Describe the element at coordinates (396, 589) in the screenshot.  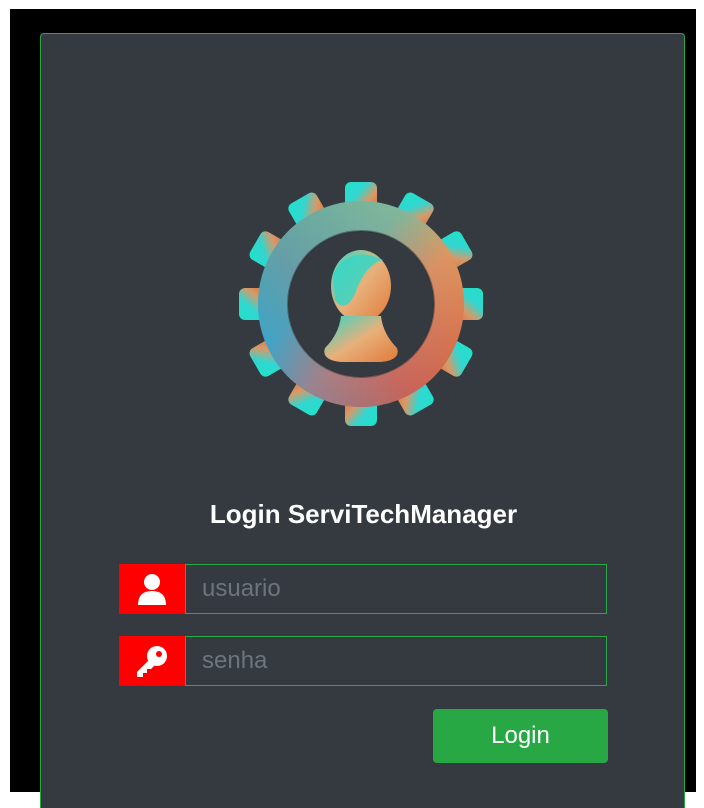
I see `username-input` at that location.